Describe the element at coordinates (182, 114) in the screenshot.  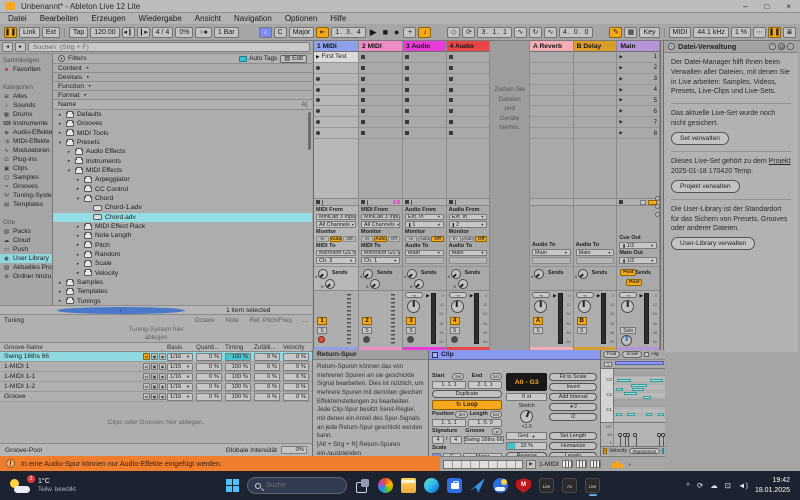
I see `tree-item-defaults: ▸ Defaults` at that location.